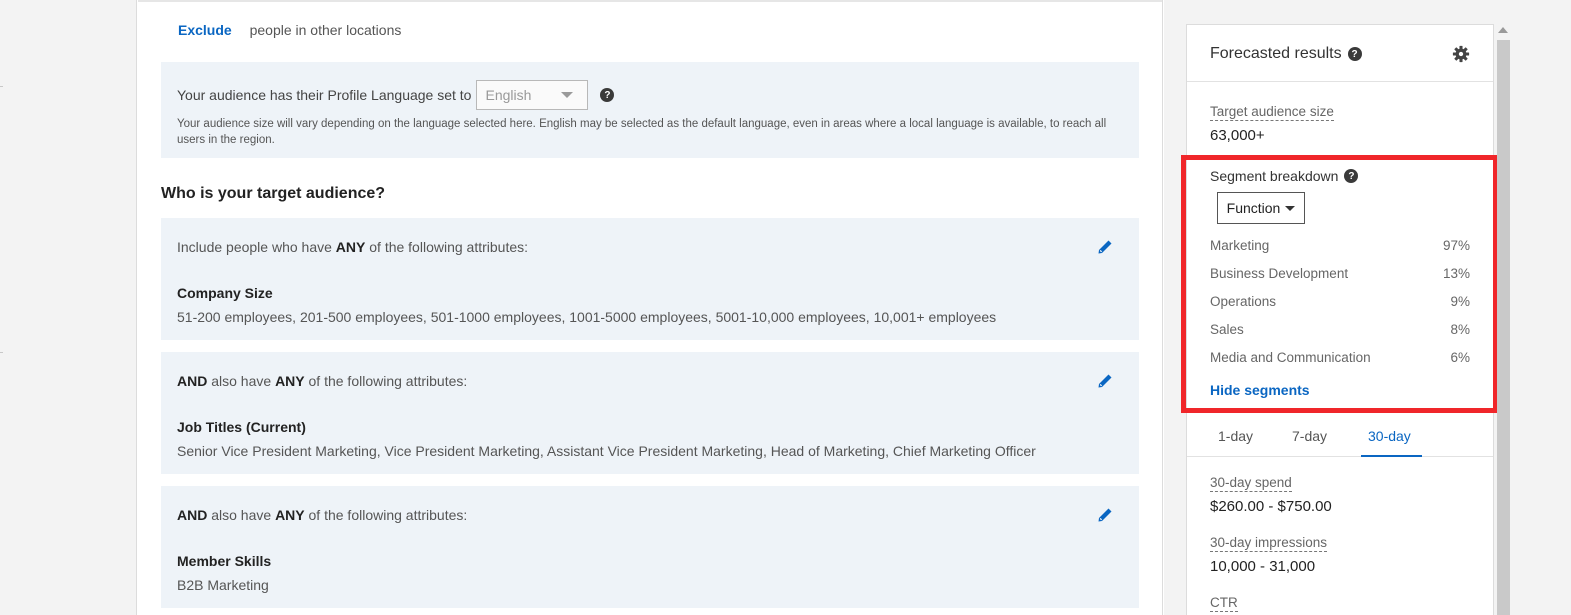 The image size is (1571, 615). Describe the element at coordinates (241, 427) in the screenshot. I see `attribute-category: Job Titles (Current)` at that location.